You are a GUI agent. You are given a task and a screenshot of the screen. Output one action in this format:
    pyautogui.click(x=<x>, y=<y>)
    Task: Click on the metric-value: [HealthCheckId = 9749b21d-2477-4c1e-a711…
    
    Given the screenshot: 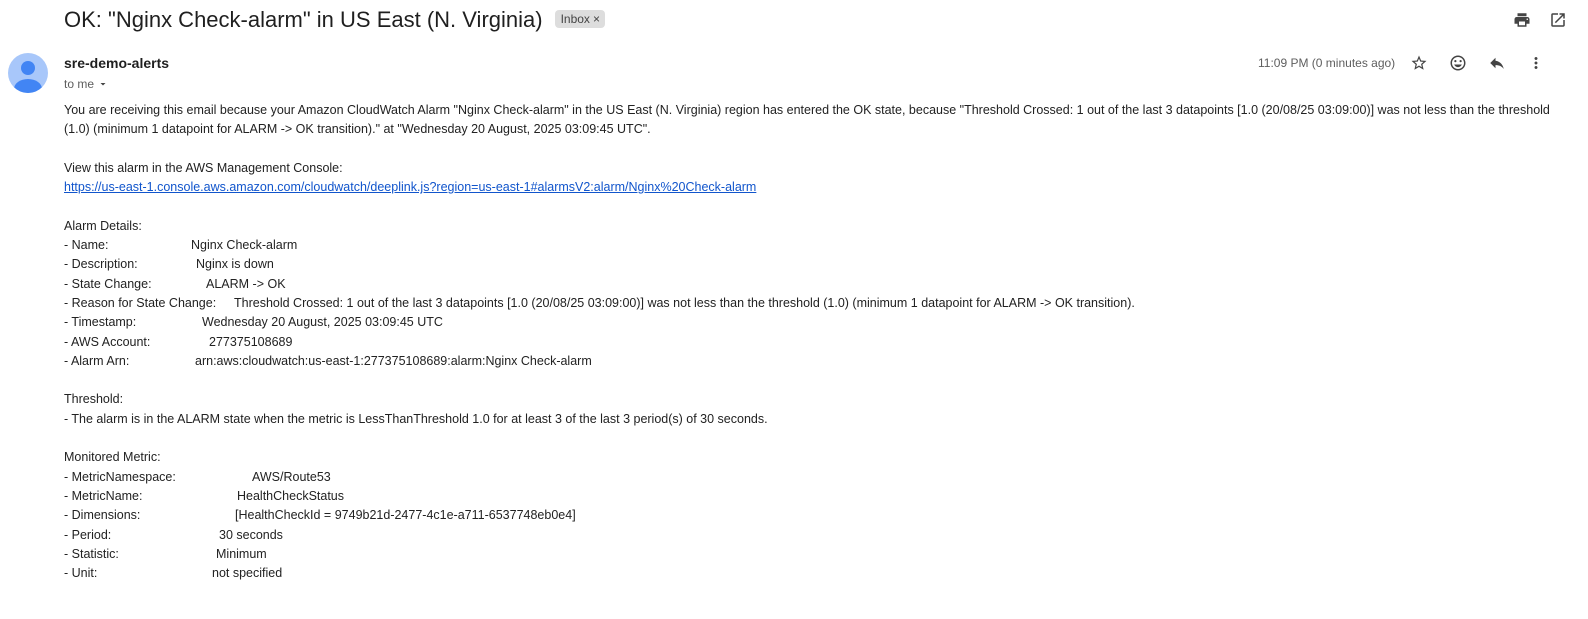 What is the action you would take?
    pyautogui.click(x=405, y=515)
    